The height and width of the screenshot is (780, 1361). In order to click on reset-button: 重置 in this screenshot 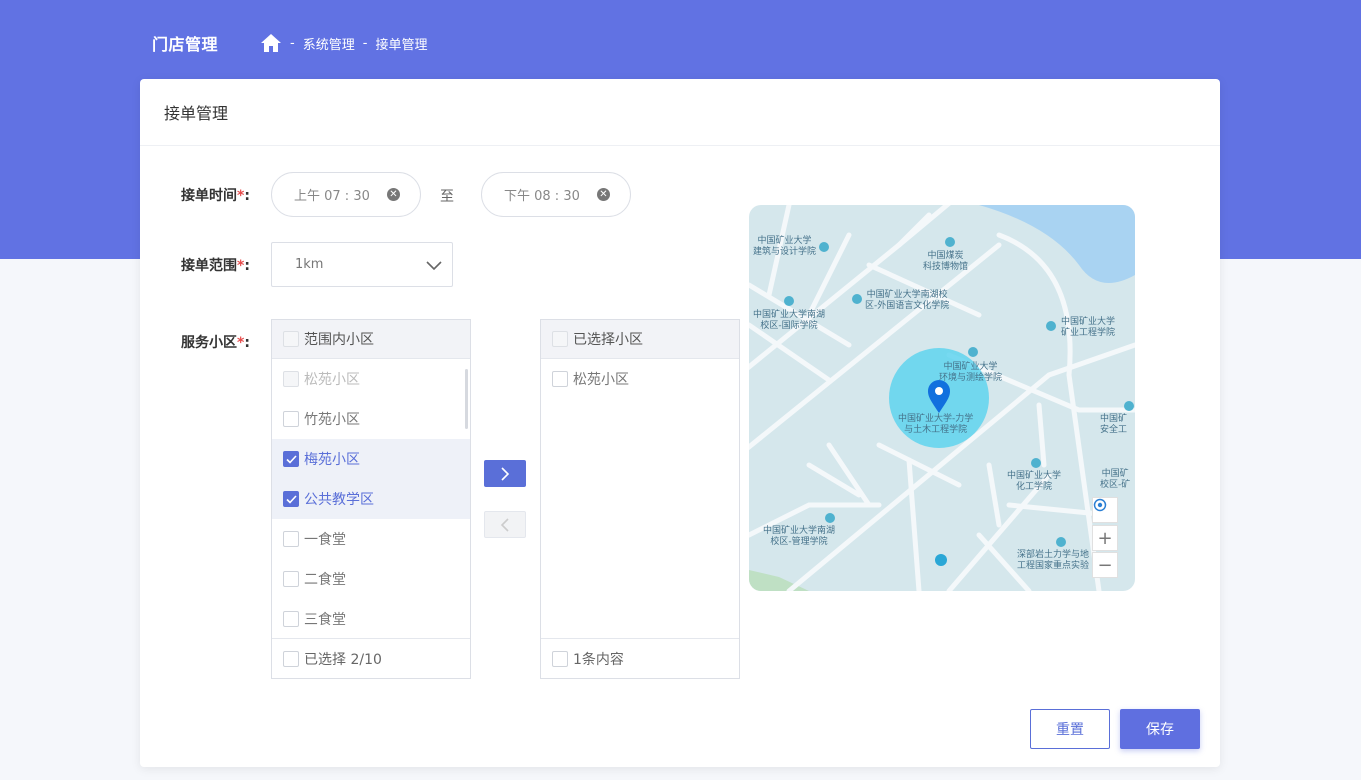, I will do `click(1070, 729)`.